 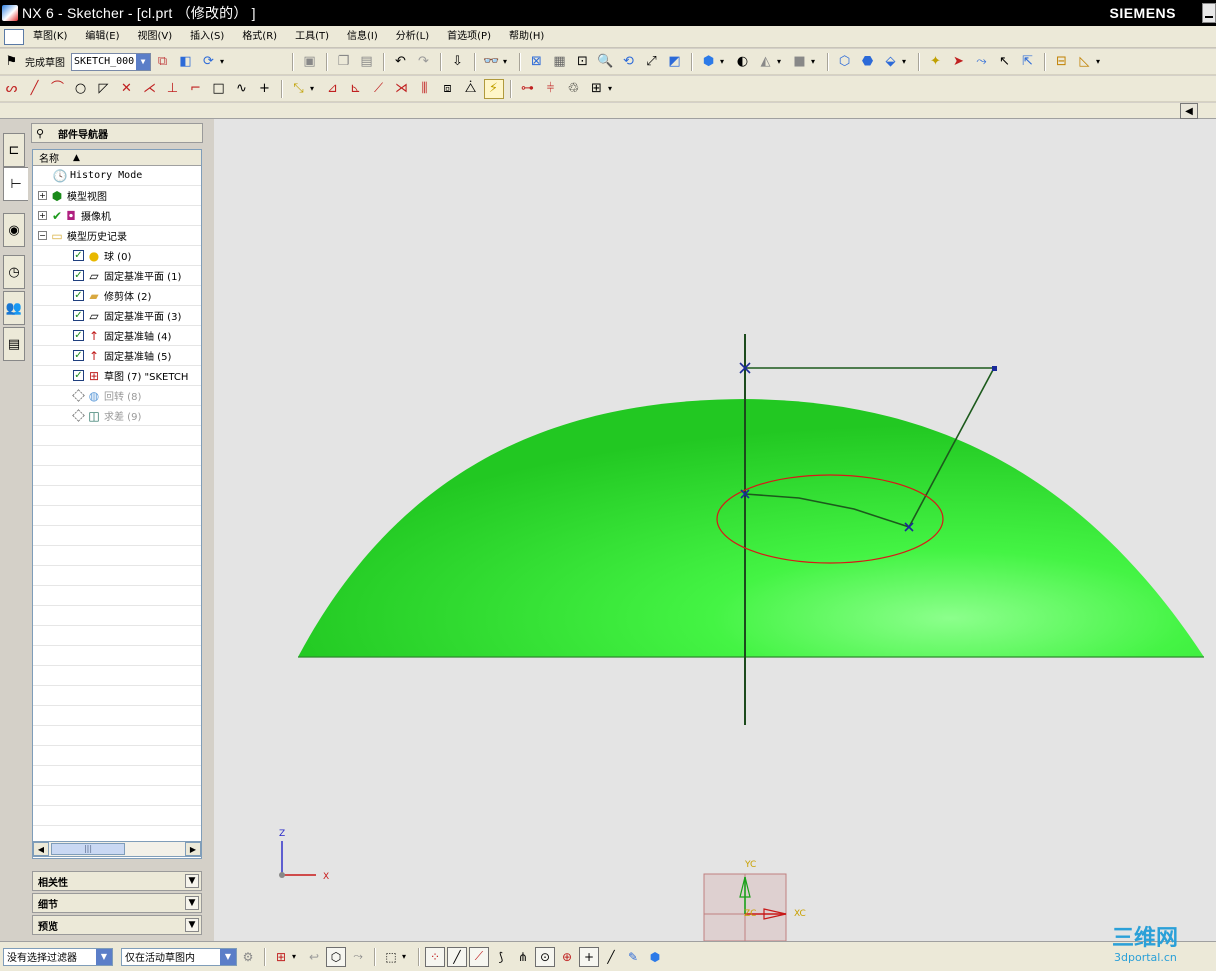 What do you see at coordinates (219, 89) in the screenshot?
I see `rectangle-icon: □` at bounding box center [219, 89].